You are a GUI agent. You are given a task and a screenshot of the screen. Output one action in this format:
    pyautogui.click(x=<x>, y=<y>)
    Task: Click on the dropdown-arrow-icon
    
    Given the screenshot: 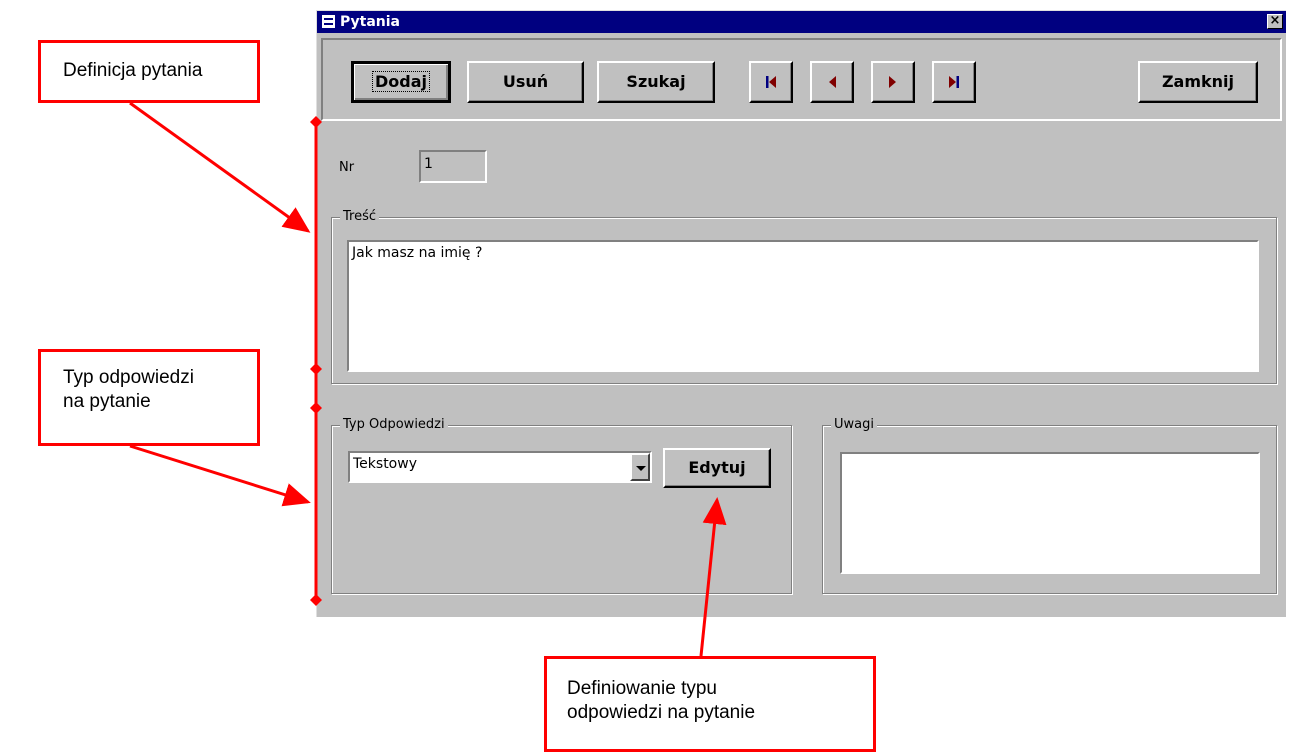 What is the action you would take?
    pyautogui.click(x=640, y=467)
    